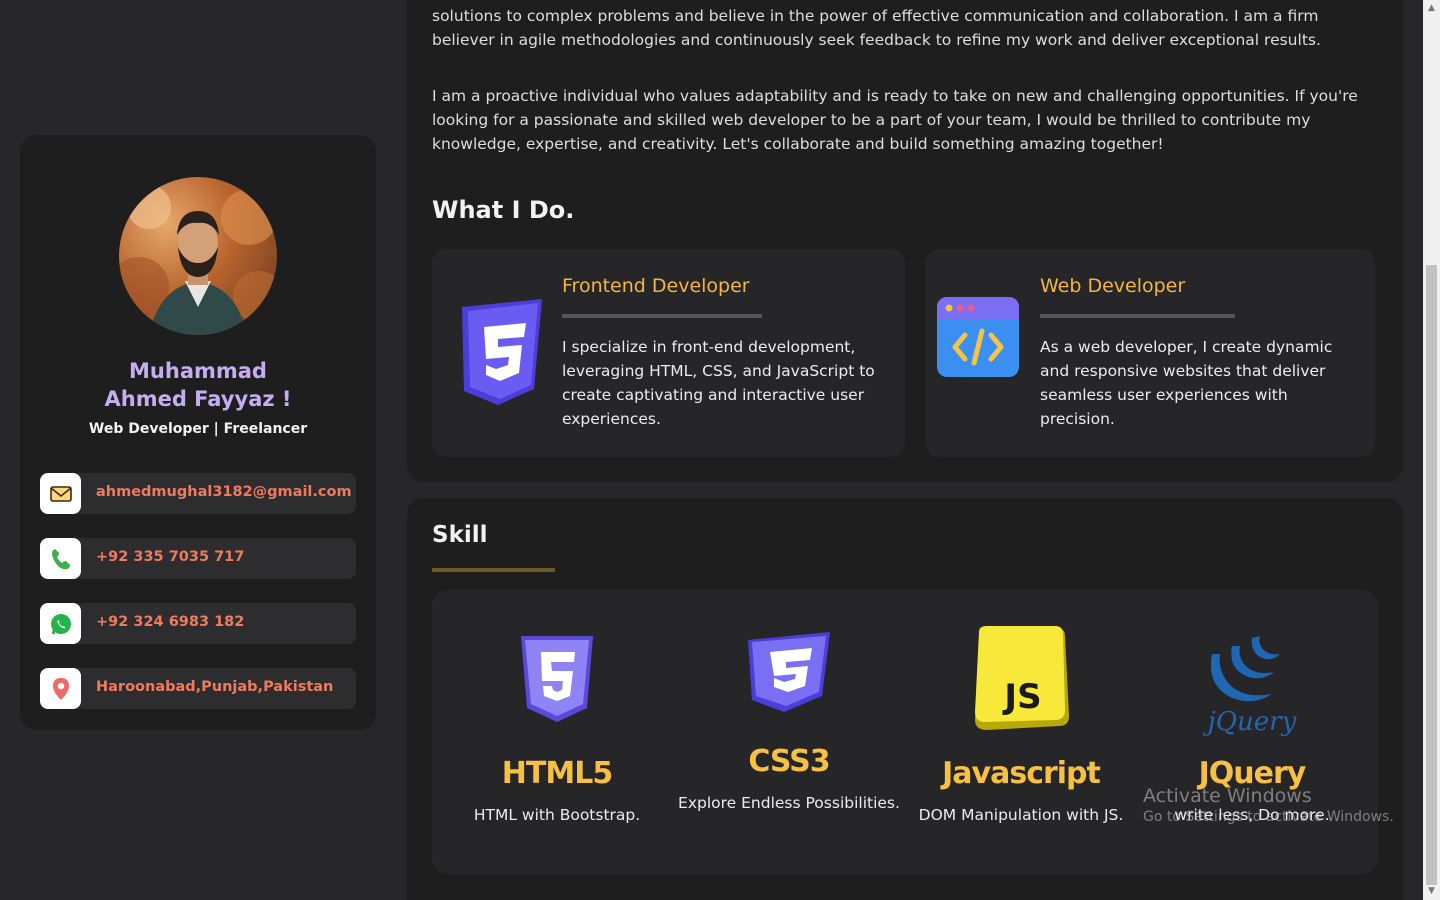 The image size is (1440, 900). I want to click on skill-card-css3: CSS3 Explore Endless Possibilities., so click(789, 732).